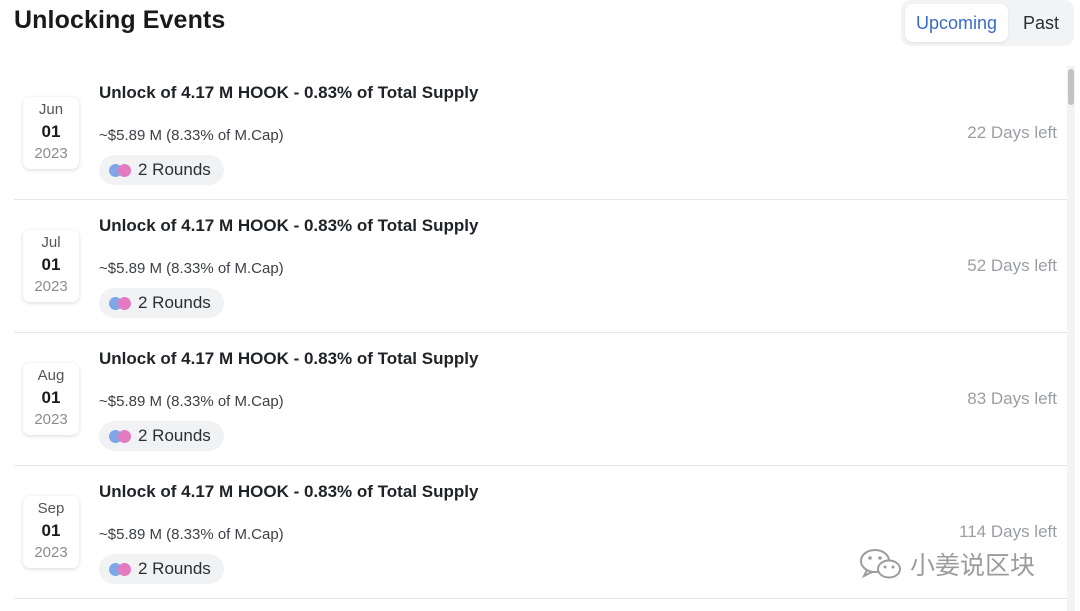 The image size is (1080, 611). Describe the element at coordinates (1012, 398) in the screenshot. I see `days-left: 83 Days left` at that location.